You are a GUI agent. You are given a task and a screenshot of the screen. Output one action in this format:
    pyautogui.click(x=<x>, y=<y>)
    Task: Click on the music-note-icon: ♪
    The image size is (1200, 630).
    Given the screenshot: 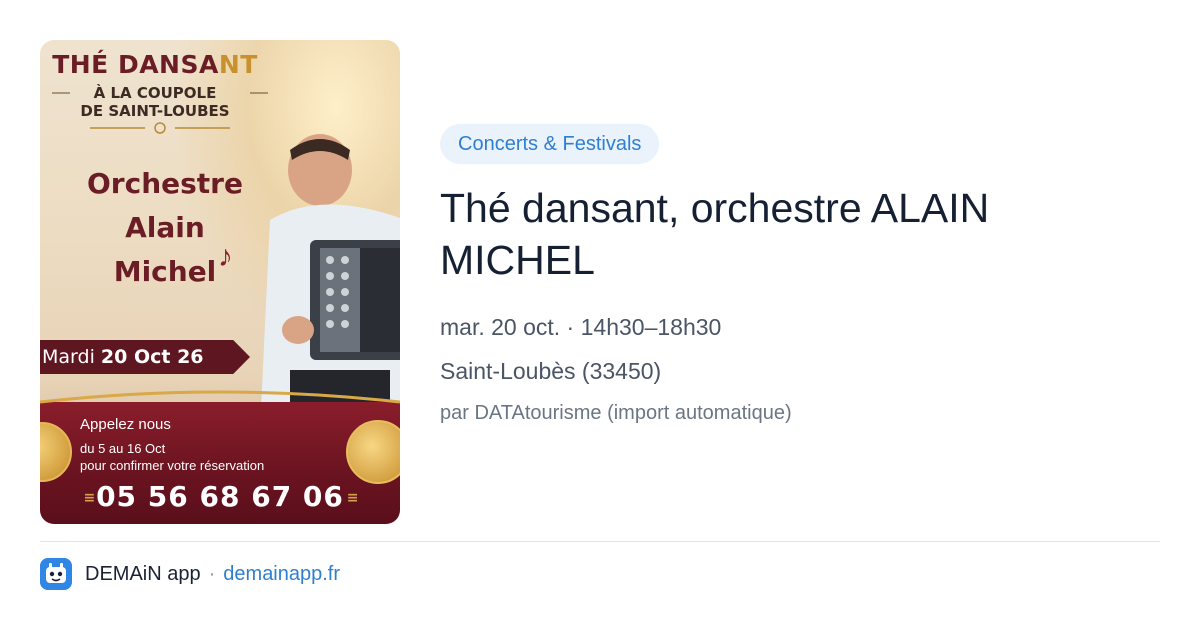 What is the action you would take?
    pyautogui.click(x=225, y=256)
    